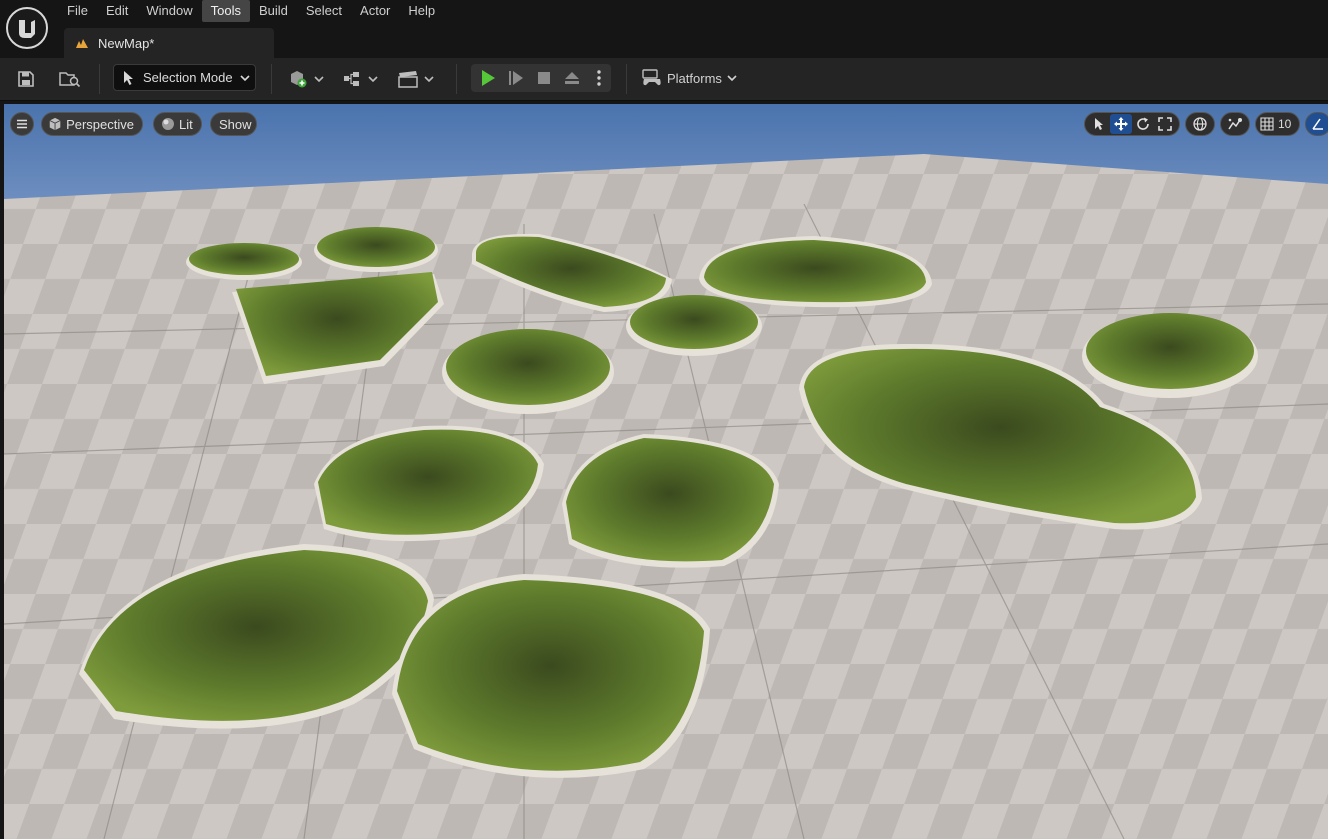 This screenshot has width=1328, height=839. I want to click on world-local-toggle, so click(1200, 124).